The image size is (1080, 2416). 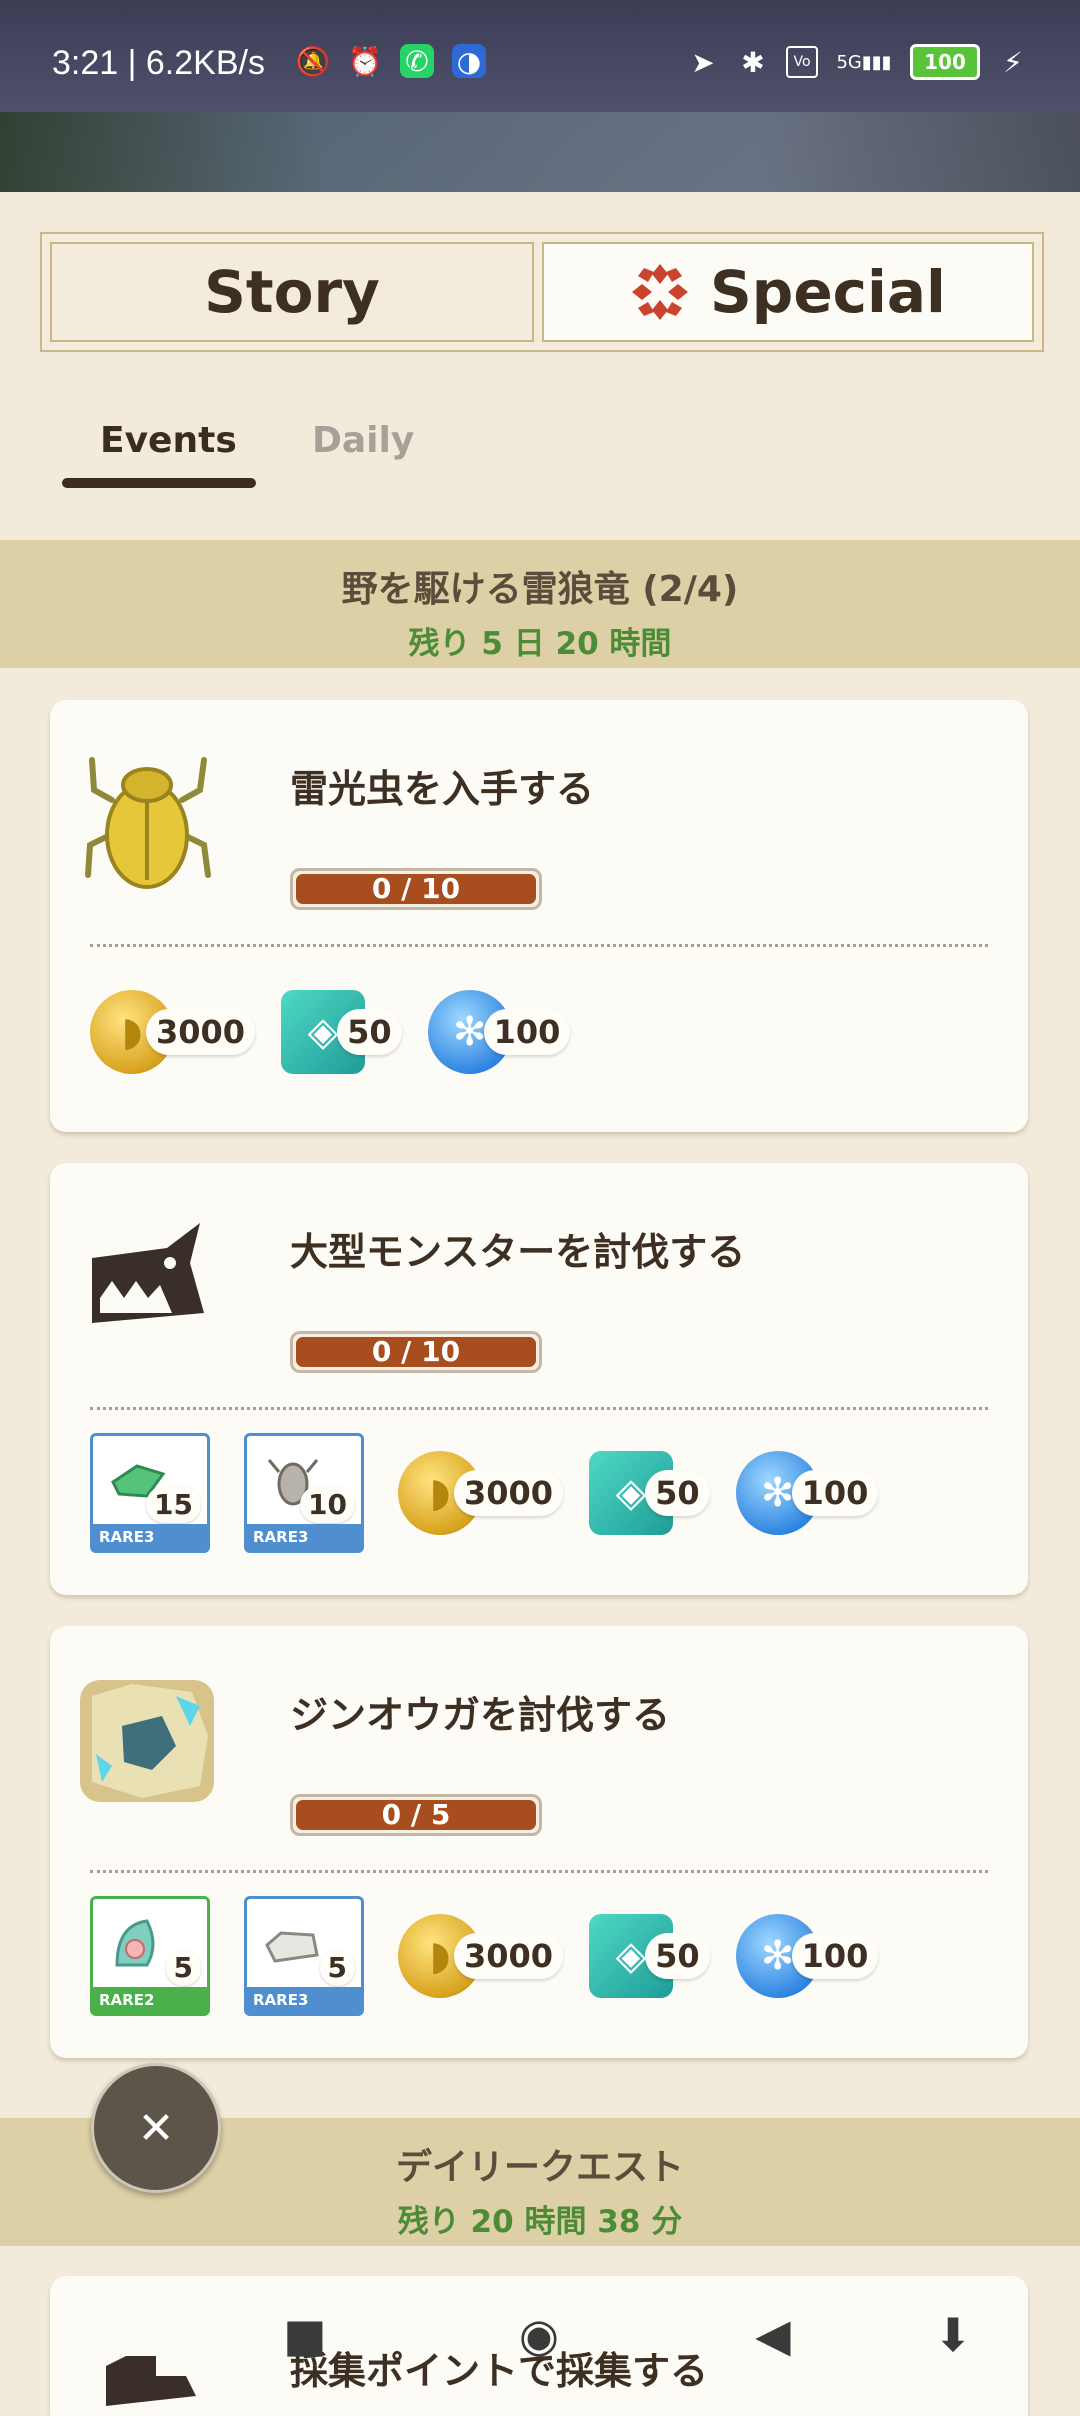 I want to click on active-tab-indicator, so click(x=159, y=483).